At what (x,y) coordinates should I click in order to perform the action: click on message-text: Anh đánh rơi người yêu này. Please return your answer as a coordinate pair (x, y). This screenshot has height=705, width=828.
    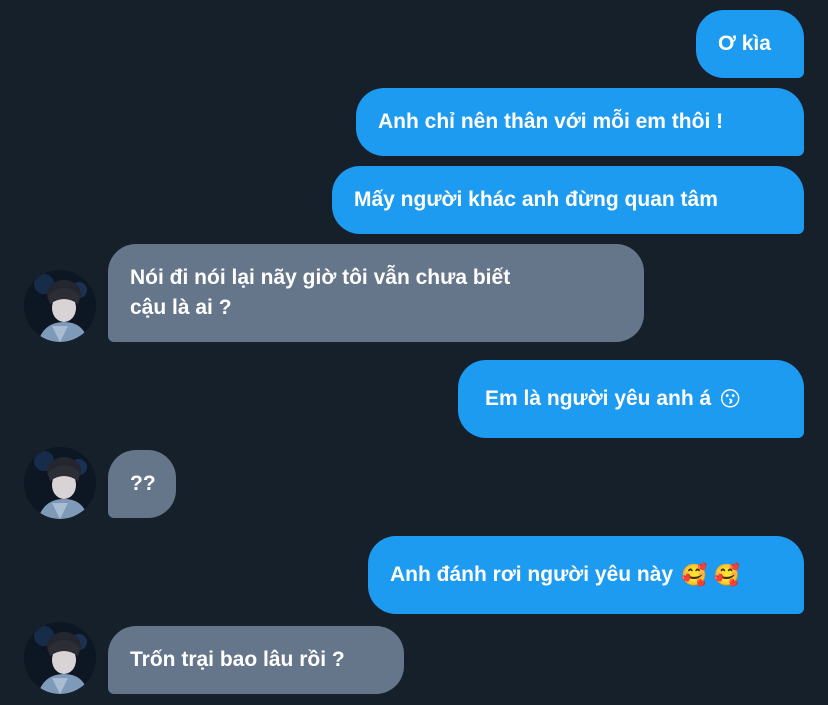
    Looking at the image, I should click on (532, 574).